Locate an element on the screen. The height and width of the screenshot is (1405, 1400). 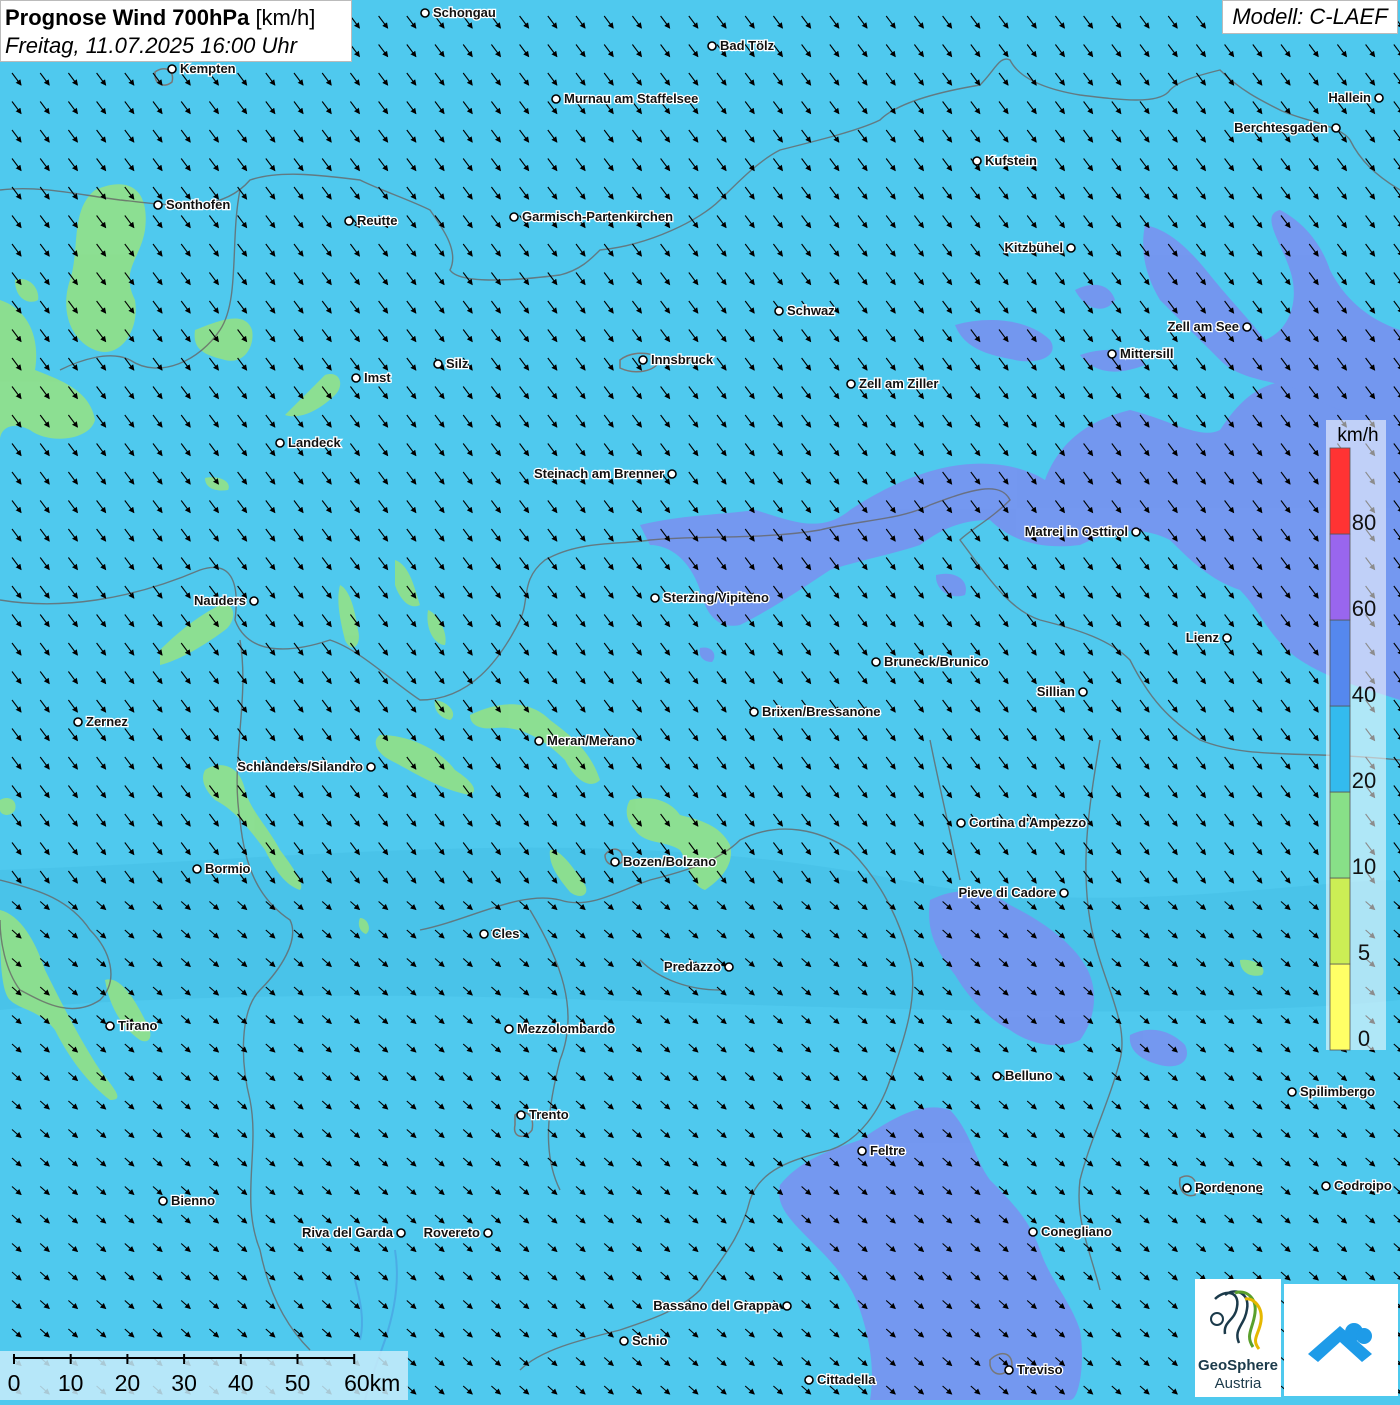
city-label: Bruneck/Brunico is located at coordinates (936, 661).